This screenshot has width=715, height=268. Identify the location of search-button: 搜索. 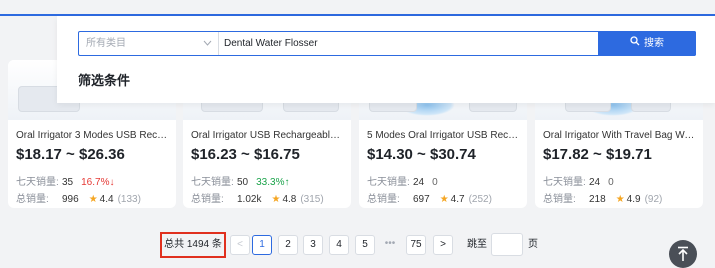
(647, 43).